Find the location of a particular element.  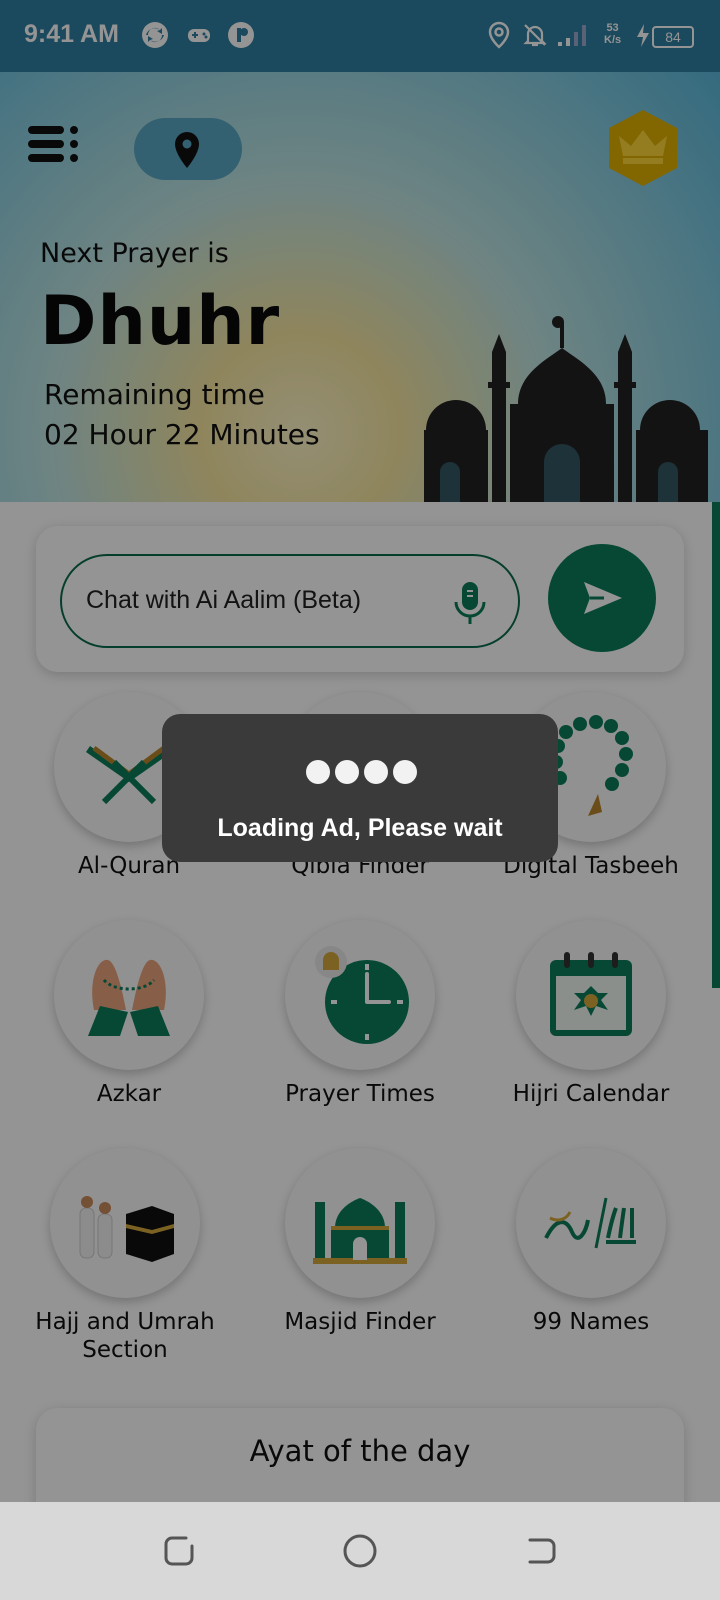

system-navigation-bar is located at coordinates (360, 1551).